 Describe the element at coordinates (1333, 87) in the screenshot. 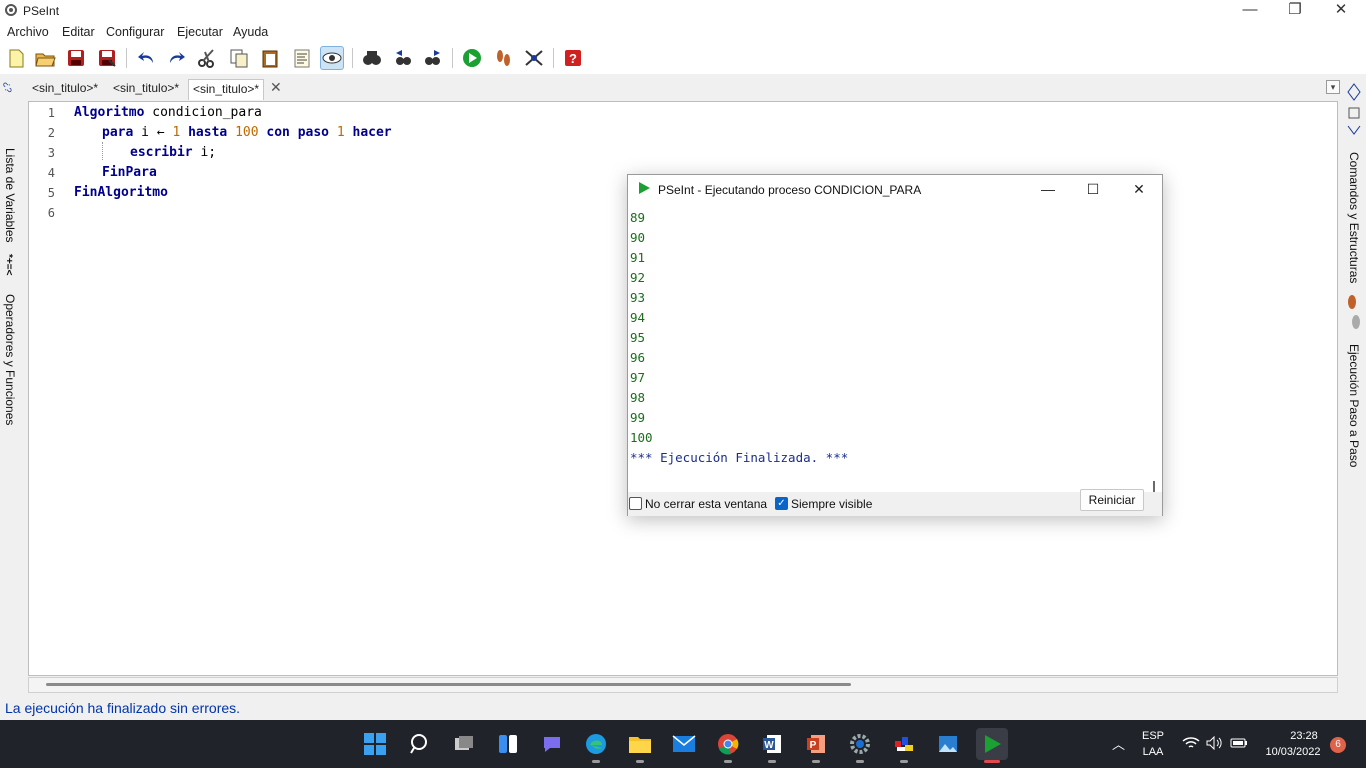

I see `chevron-down-icon: ▾` at that location.